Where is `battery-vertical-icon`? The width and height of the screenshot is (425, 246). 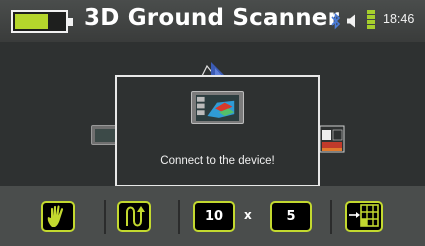
battery-vertical-icon is located at coordinates (371, 21).